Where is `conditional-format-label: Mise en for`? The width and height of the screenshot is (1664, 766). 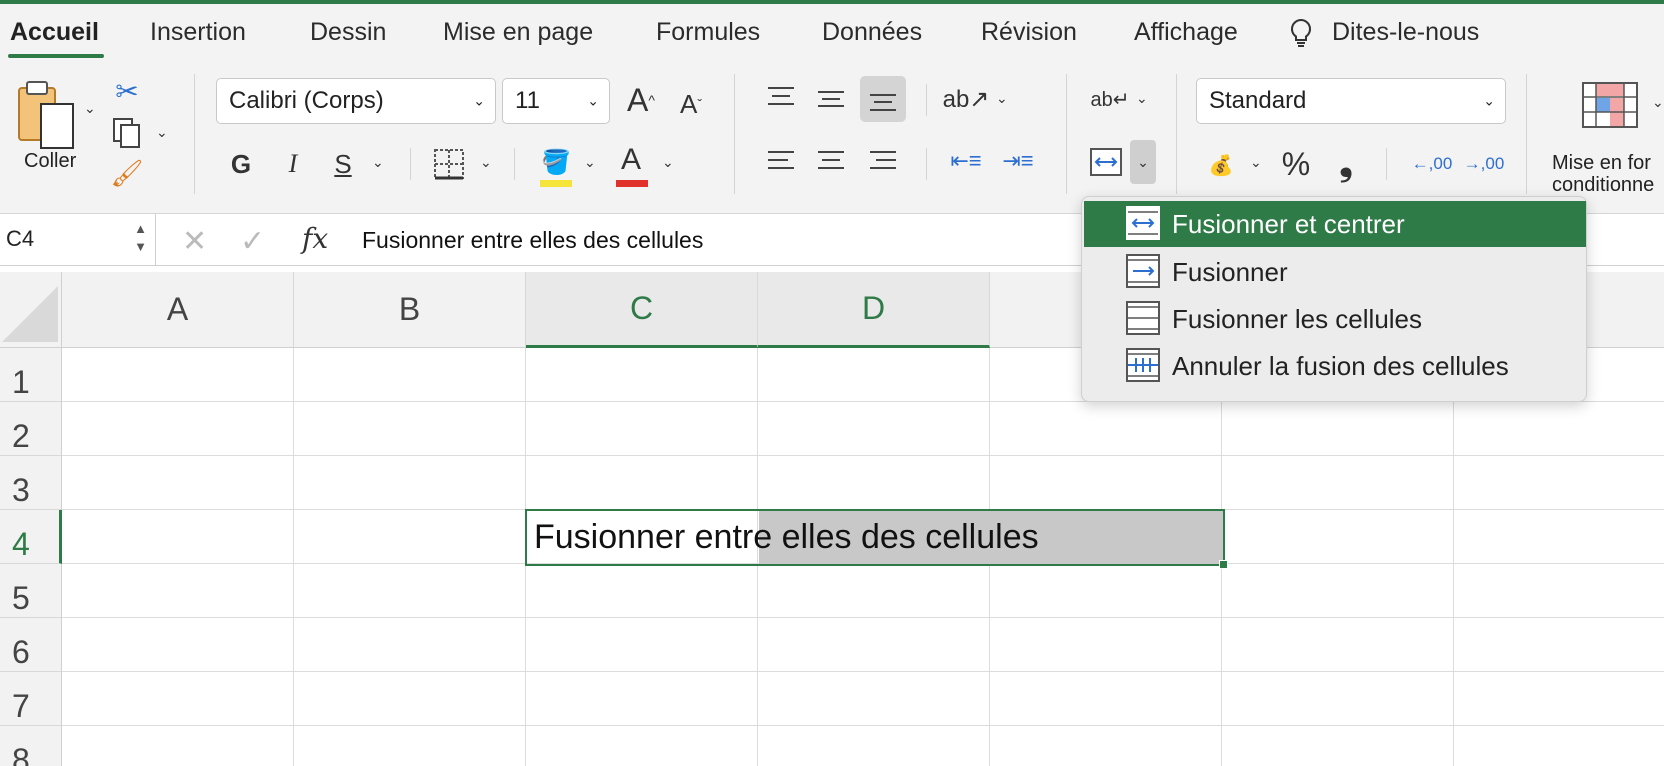
conditional-format-label: Mise en for is located at coordinates (1601, 163).